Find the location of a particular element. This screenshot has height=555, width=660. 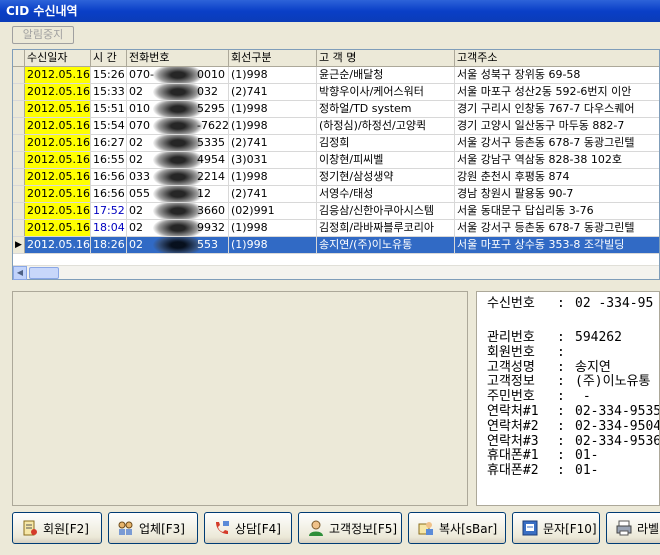

column-header-line: 회선구분 is located at coordinates (273, 58).